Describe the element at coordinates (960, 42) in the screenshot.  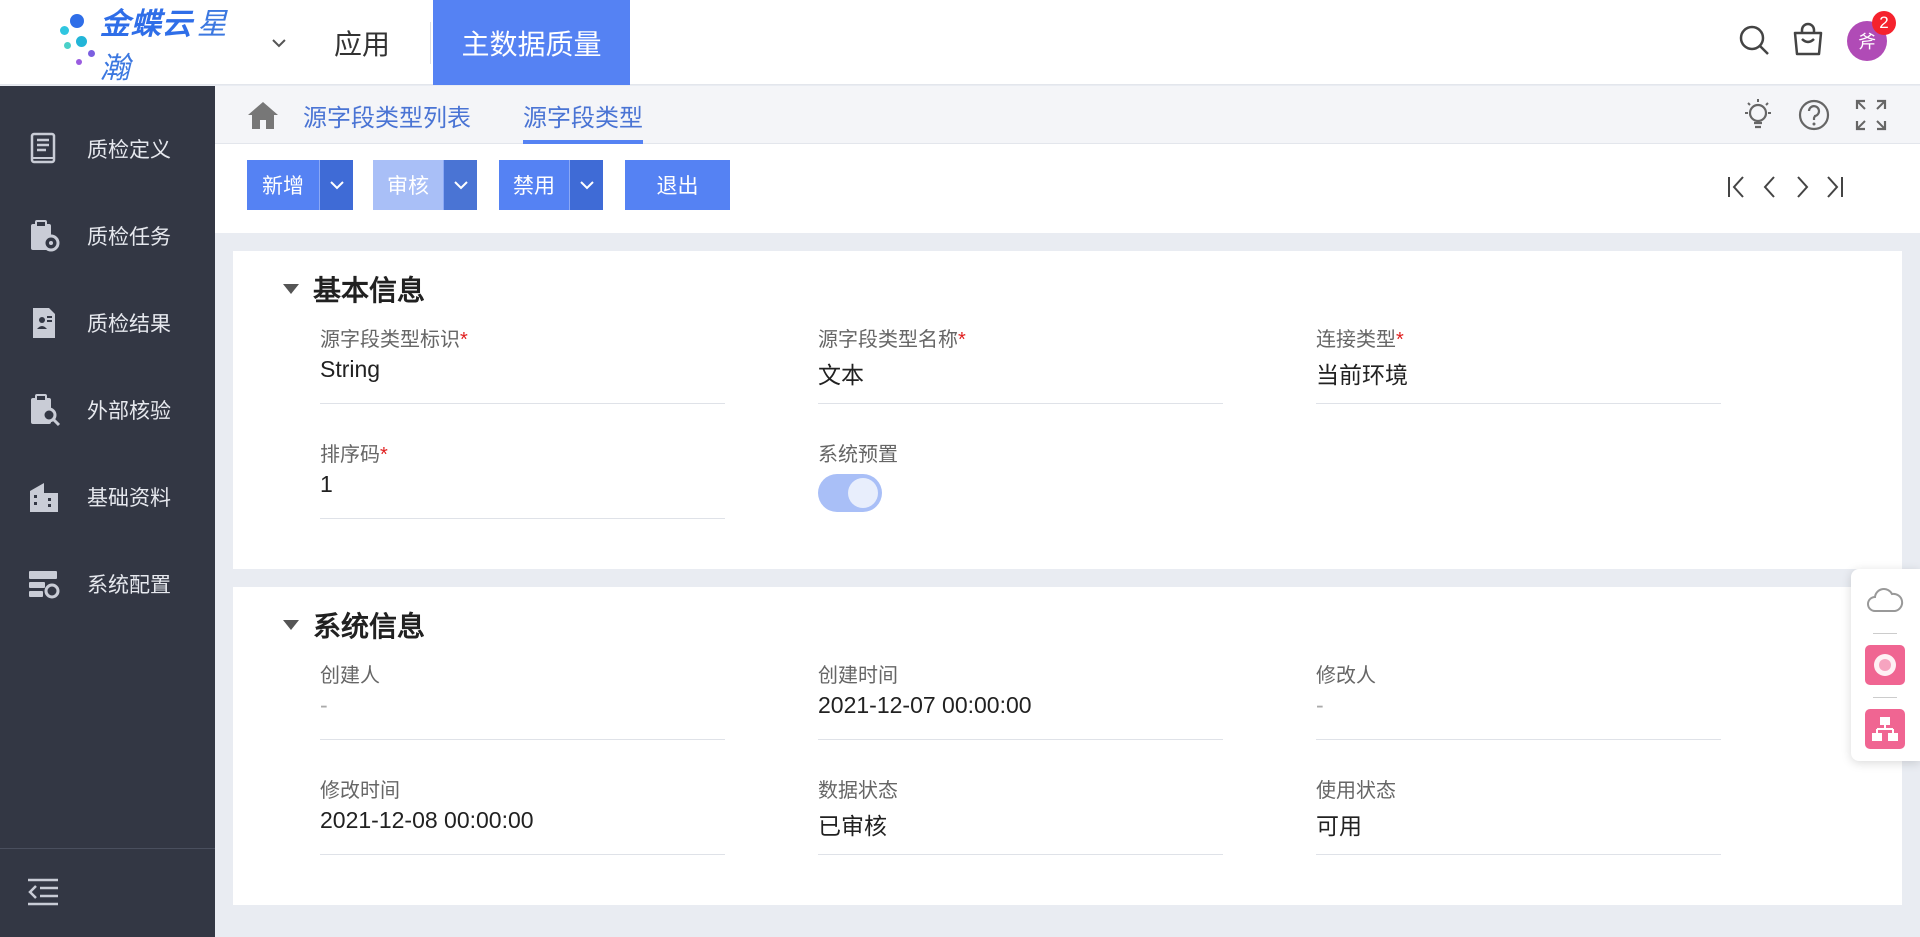
I see `top-bar: 金蝶云 星瀚 应用 主数据质量 斧 2` at that location.